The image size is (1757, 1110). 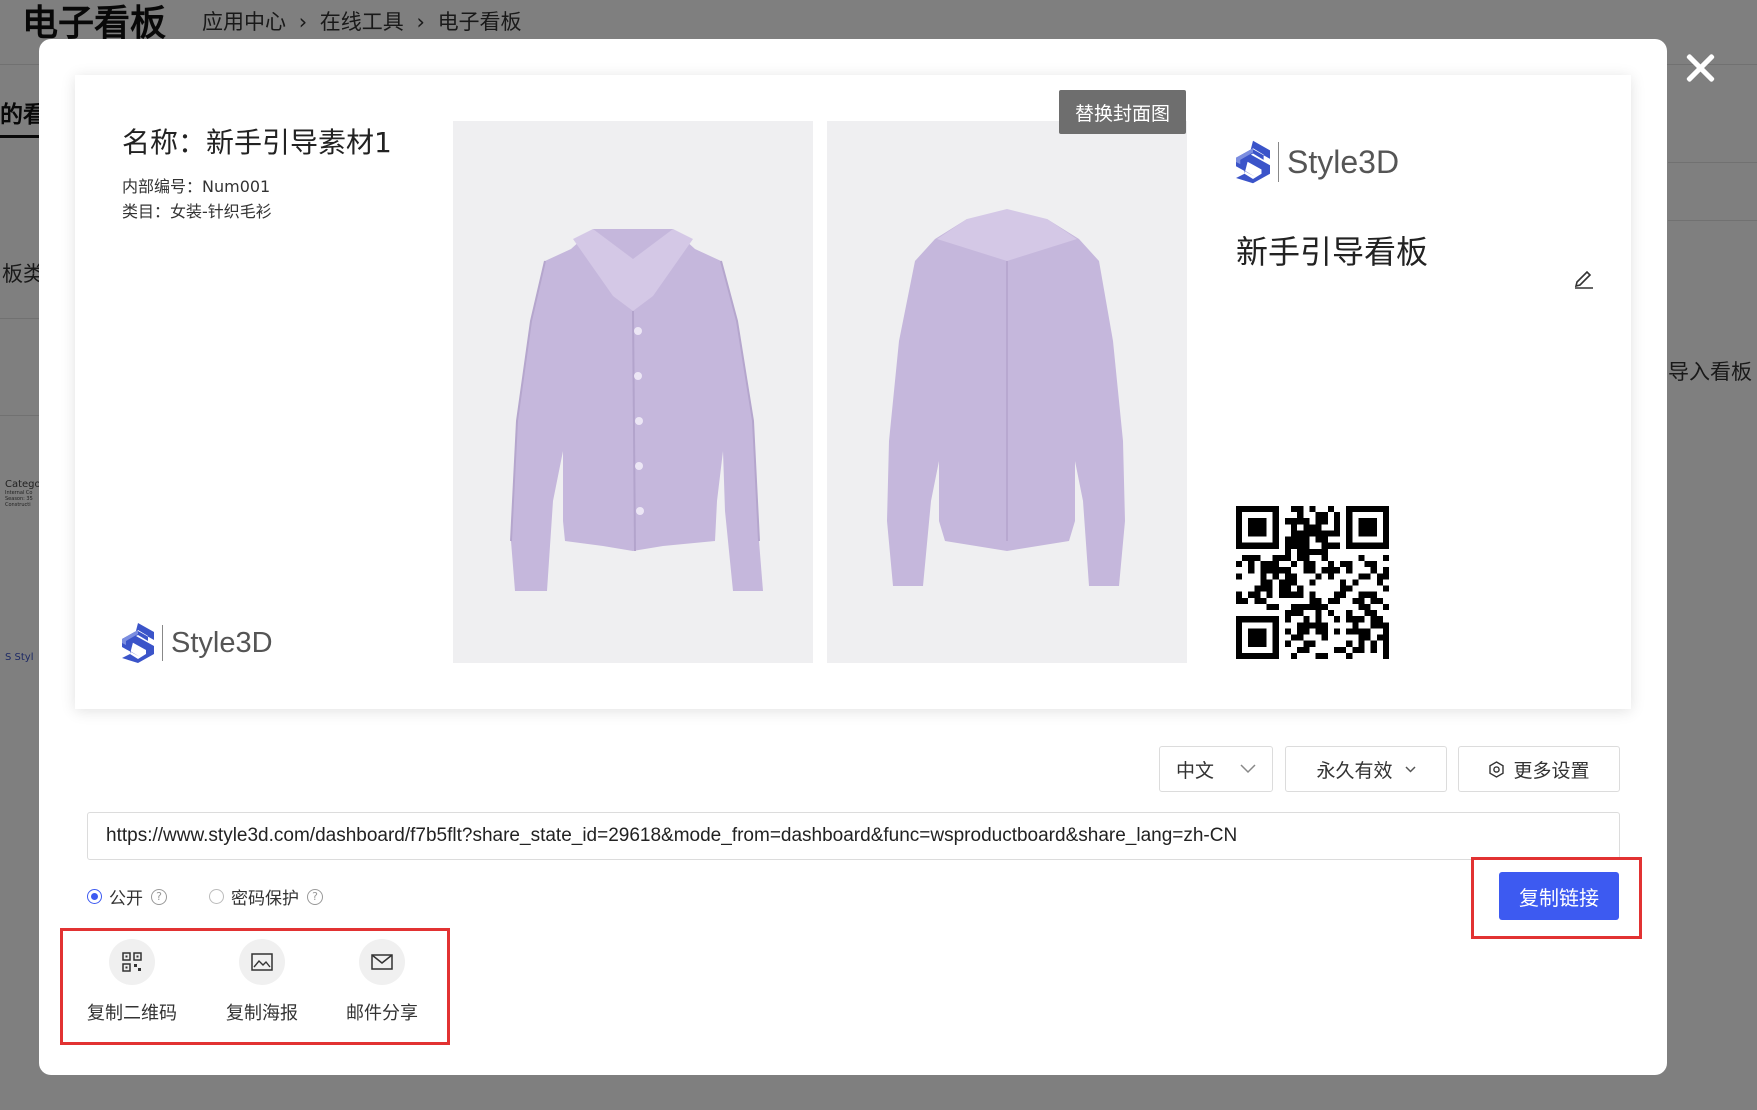 I want to click on chevron-down-icon, so click(x=1248, y=769).